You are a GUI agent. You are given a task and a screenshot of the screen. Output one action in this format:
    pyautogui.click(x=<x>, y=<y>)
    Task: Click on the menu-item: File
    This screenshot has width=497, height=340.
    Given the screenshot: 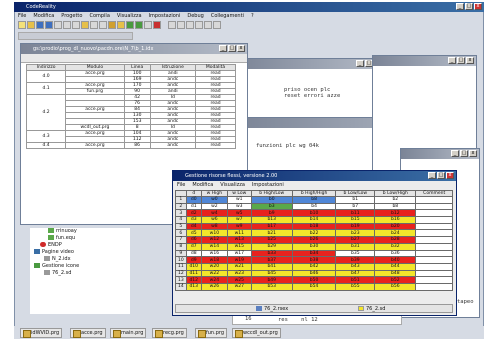 What is the action you would take?
    pyautogui.click(x=181, y=185)
    